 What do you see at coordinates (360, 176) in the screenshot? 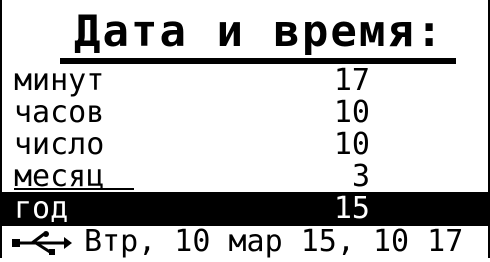
I see `menu-item-value: 3` at bounding box center [360, 176].